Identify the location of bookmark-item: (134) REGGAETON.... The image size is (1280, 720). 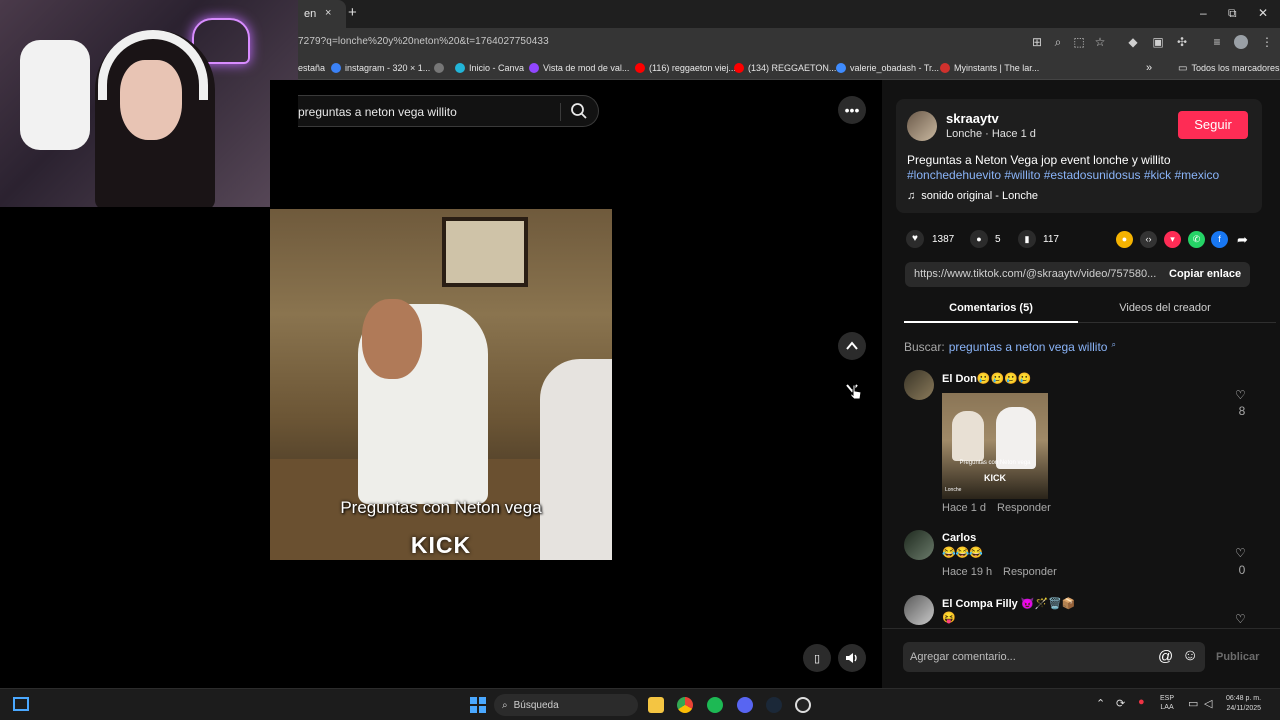
(785, 68).